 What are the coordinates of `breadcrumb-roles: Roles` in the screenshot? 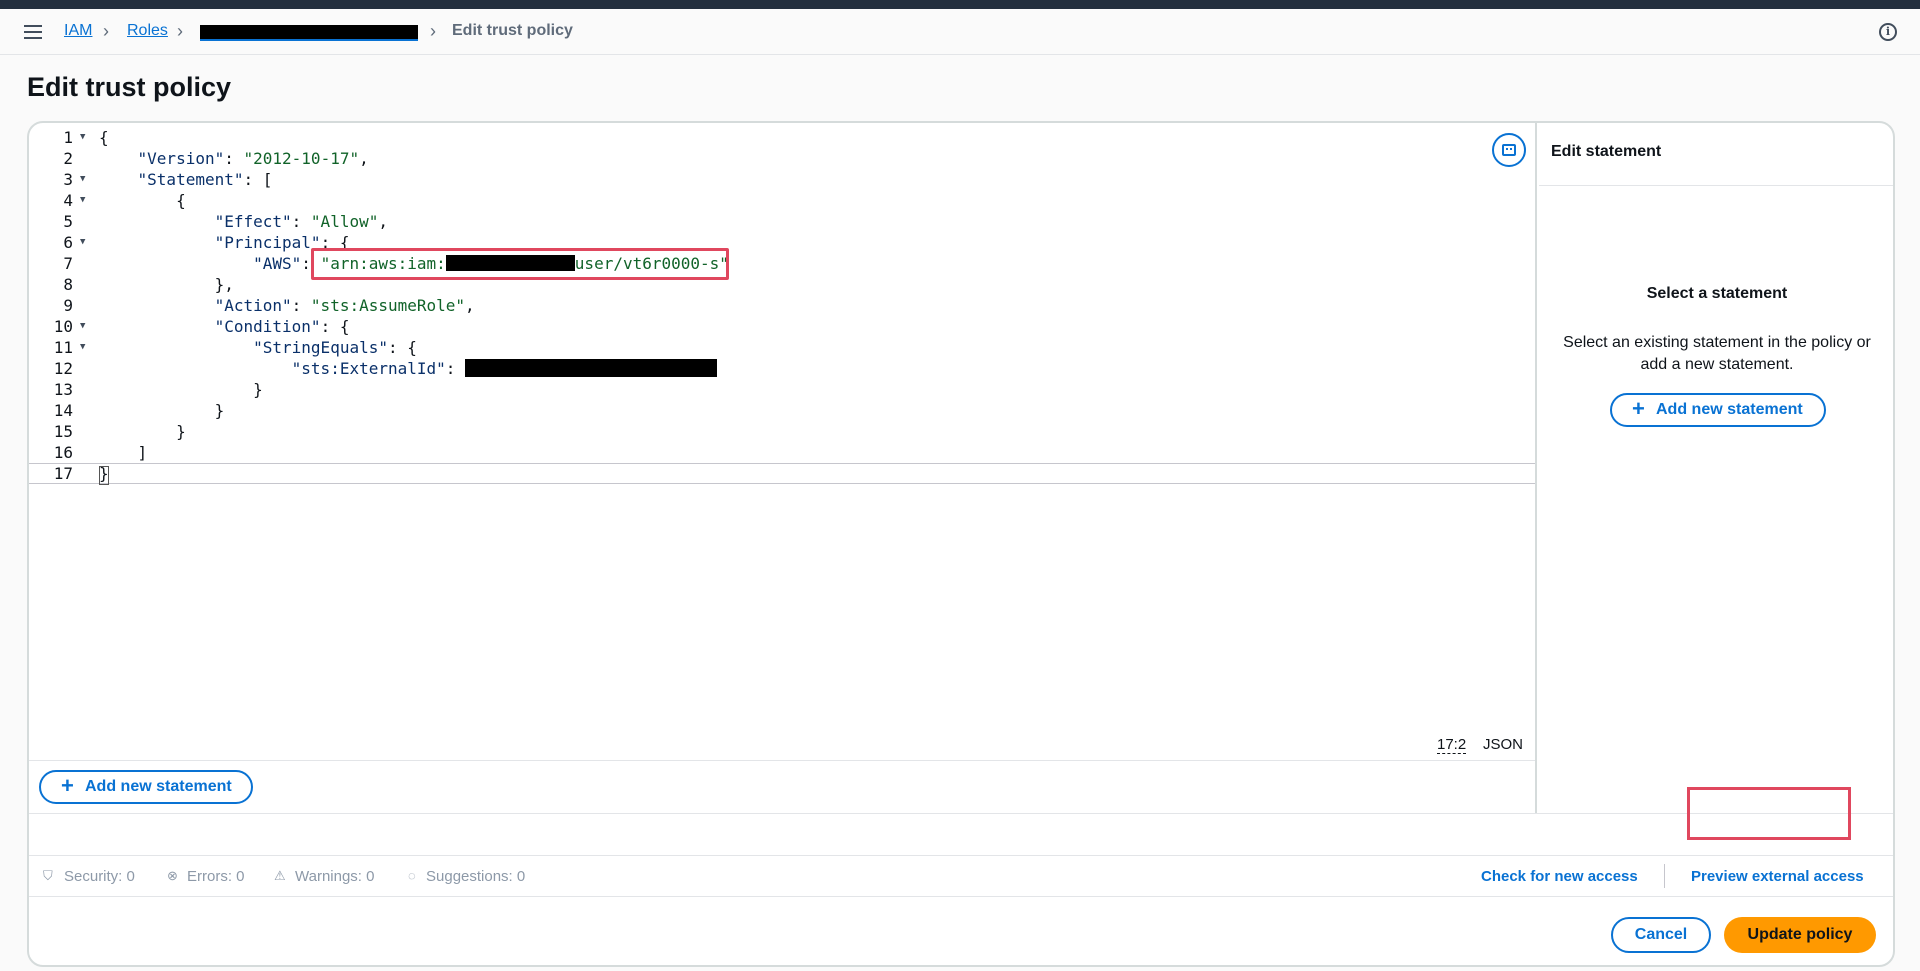 It's located at (147, 31).